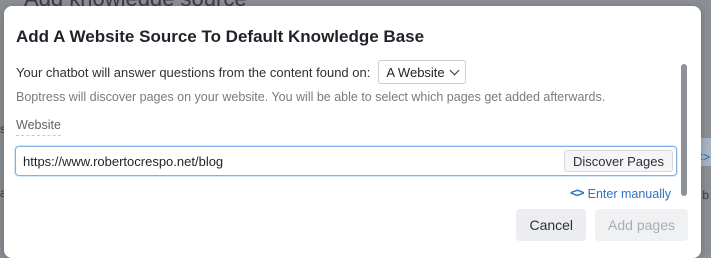 Image resolution: width=711 pixels, height=258 pixels. Describe the element at coordinates (618, 161) in the screenshot. I see `discover-pages-button: Discover Pages` at that location.